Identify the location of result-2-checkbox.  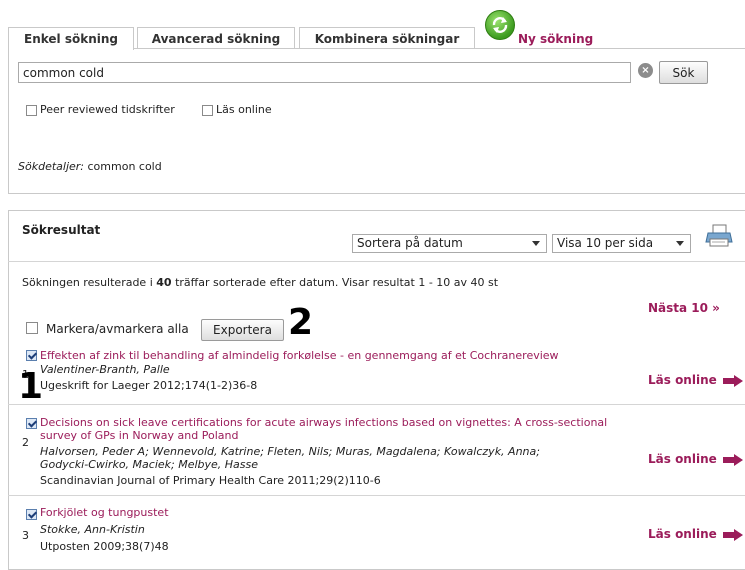
(31, 423).